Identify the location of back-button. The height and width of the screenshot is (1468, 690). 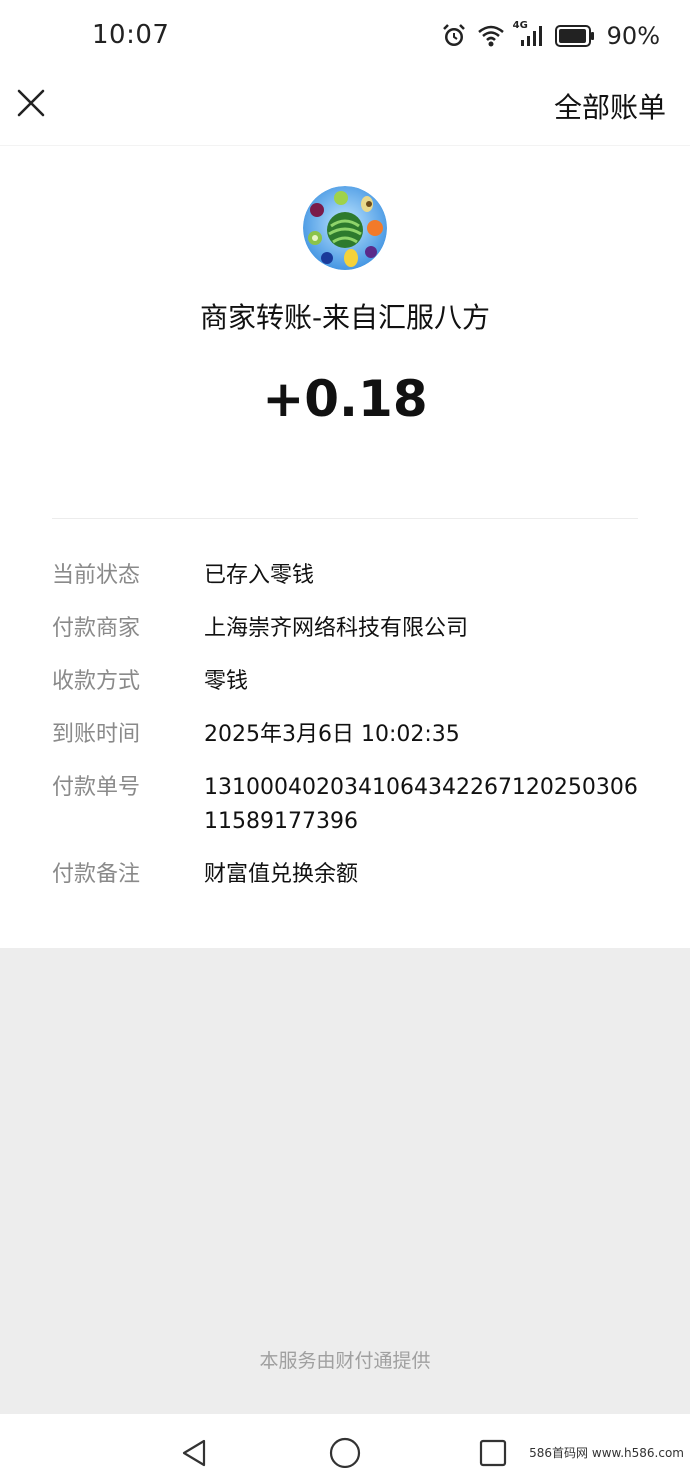
(195, 1453).